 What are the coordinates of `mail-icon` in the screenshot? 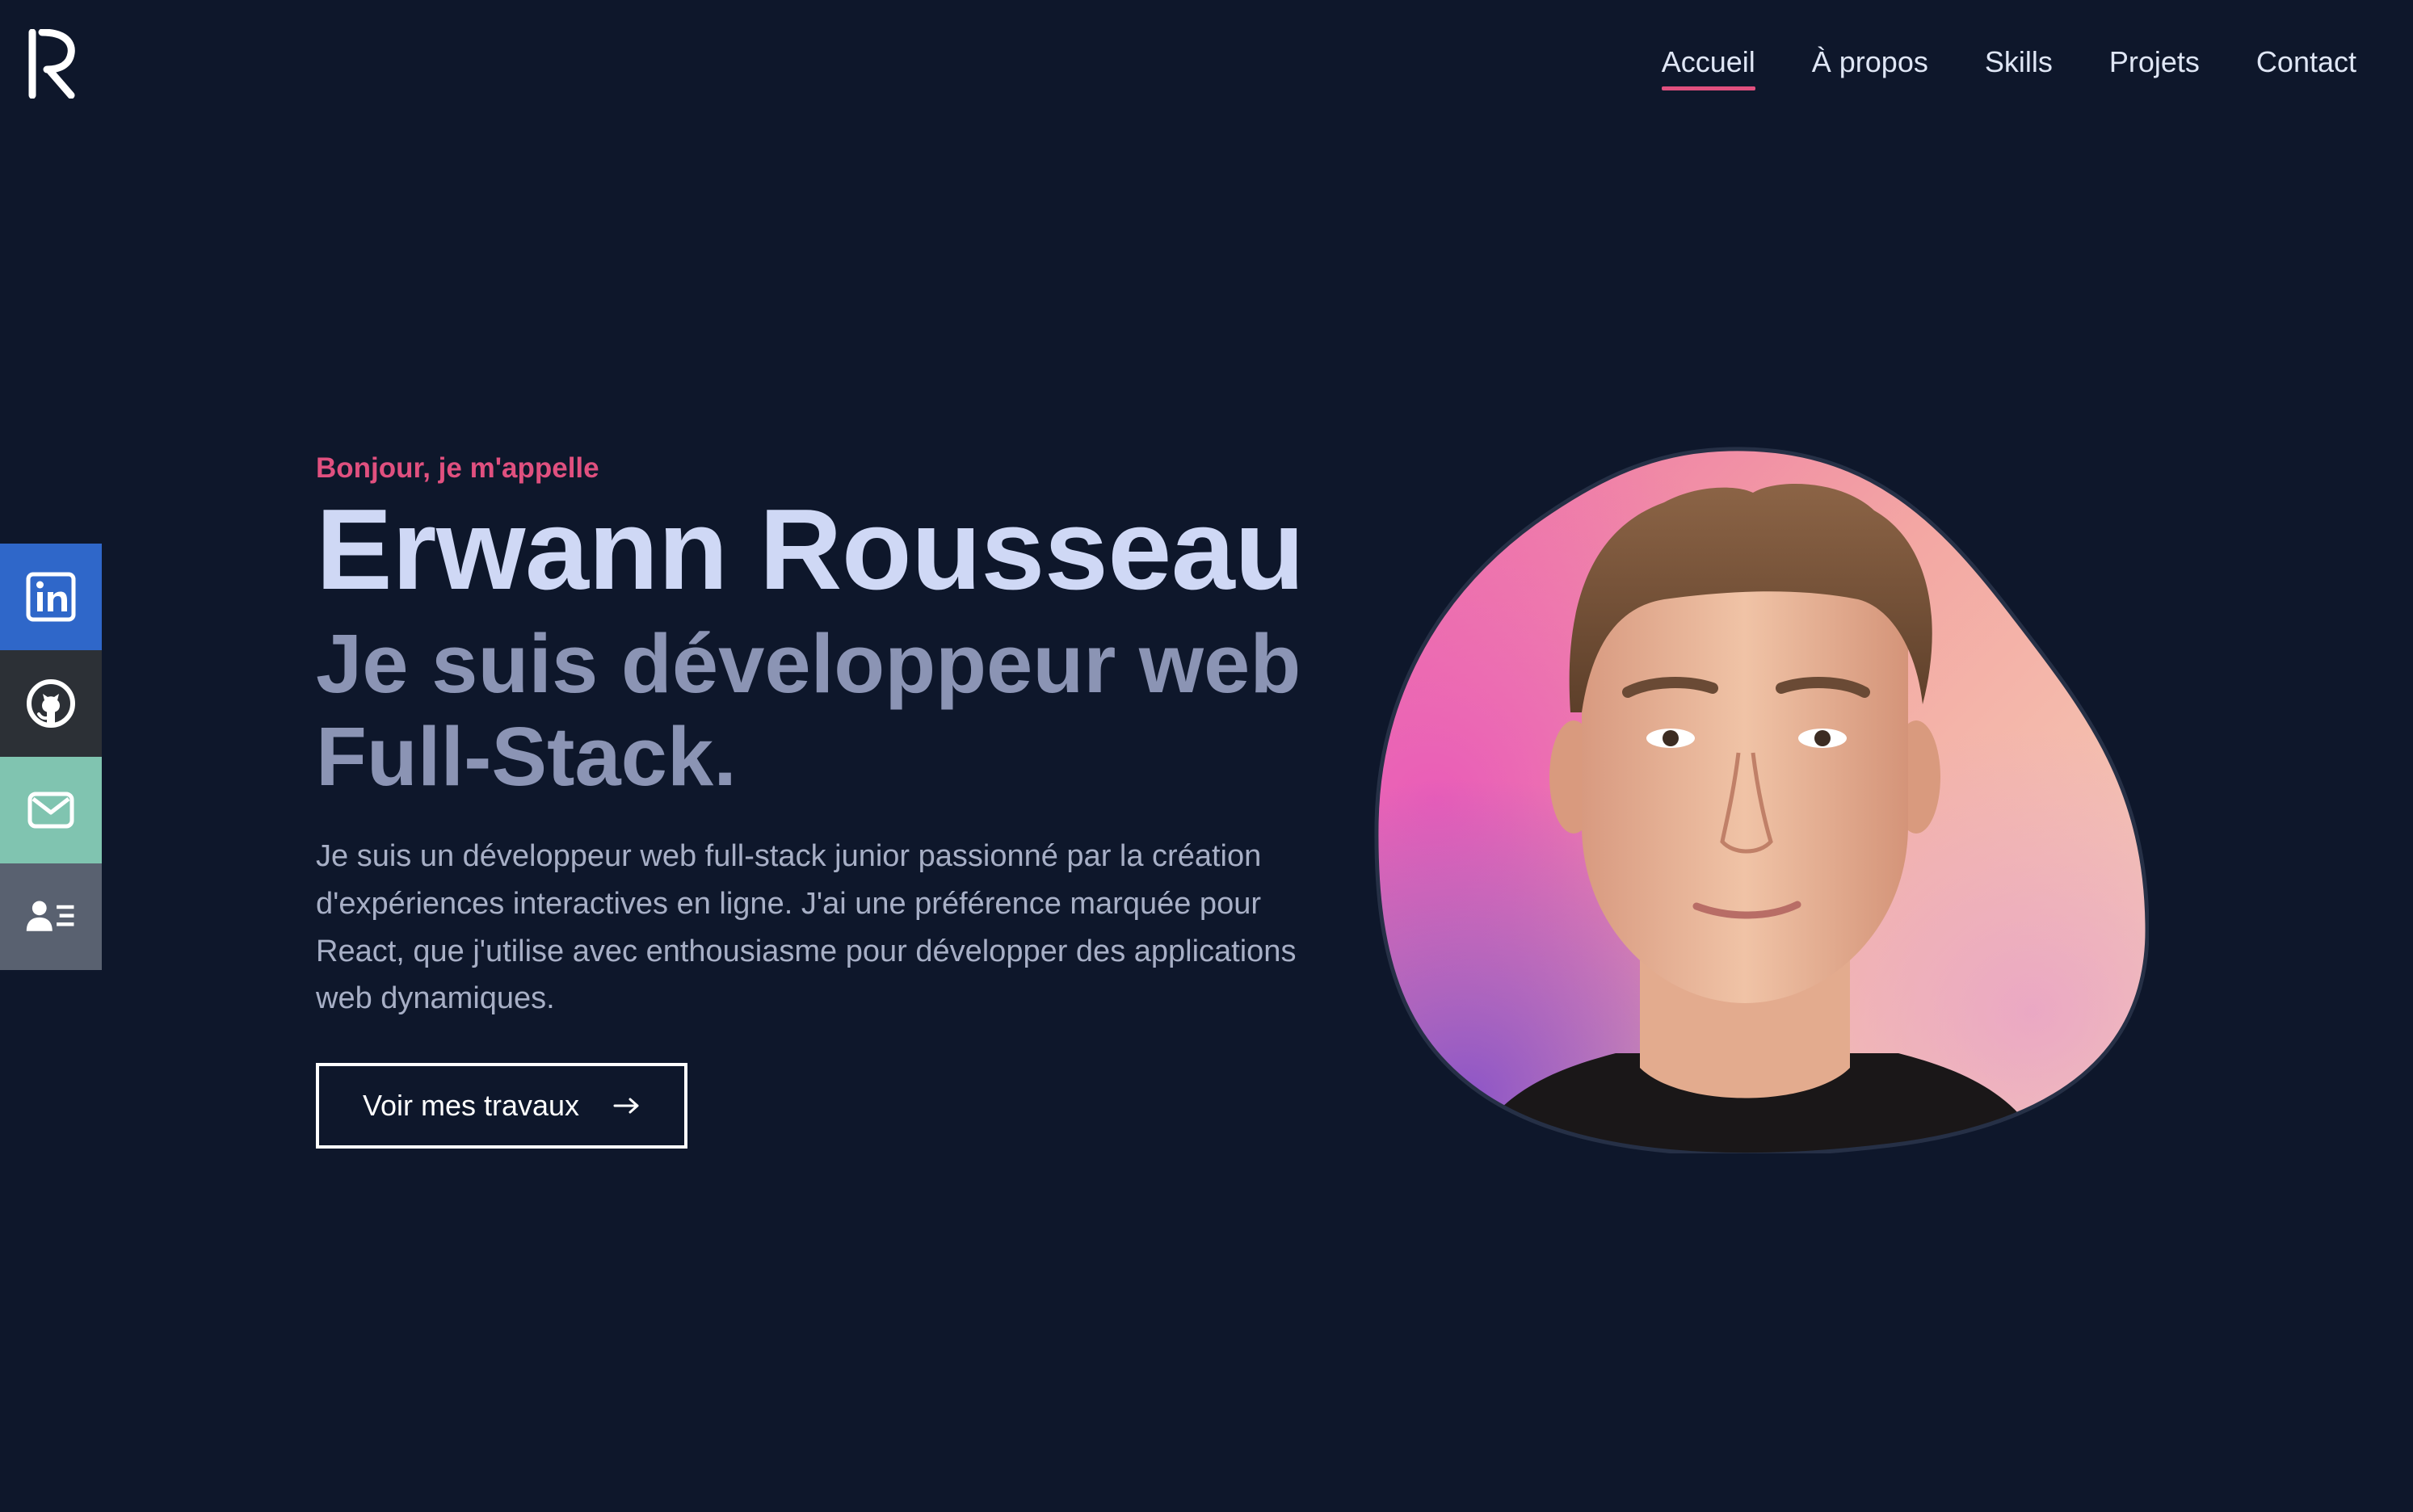 It's located at (50, 810).